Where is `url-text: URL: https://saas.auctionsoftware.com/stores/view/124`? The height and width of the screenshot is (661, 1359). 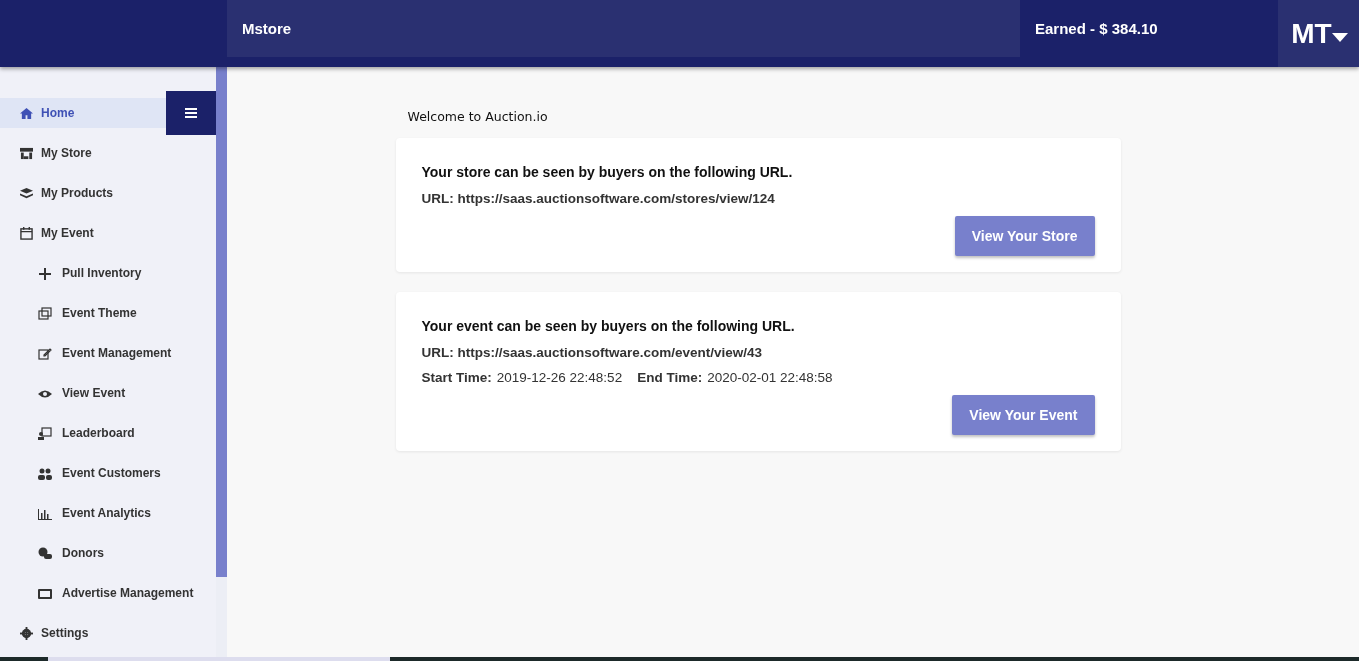
url-text: URL: https://saas.auctionsoftware.com/stores/view/124 is located at coordinates (598, 198).